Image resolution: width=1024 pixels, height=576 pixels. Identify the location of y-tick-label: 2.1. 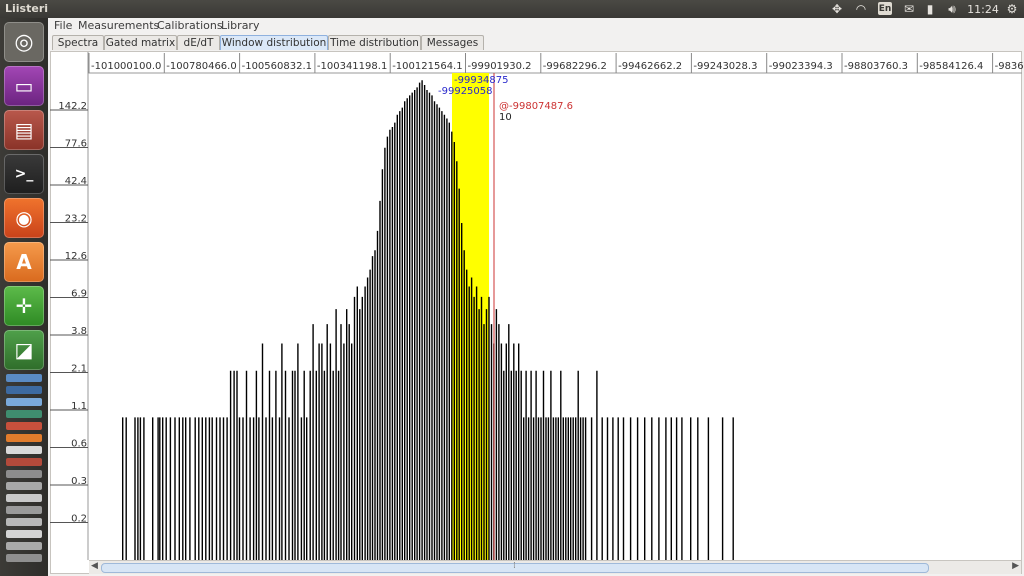
(79, 369).